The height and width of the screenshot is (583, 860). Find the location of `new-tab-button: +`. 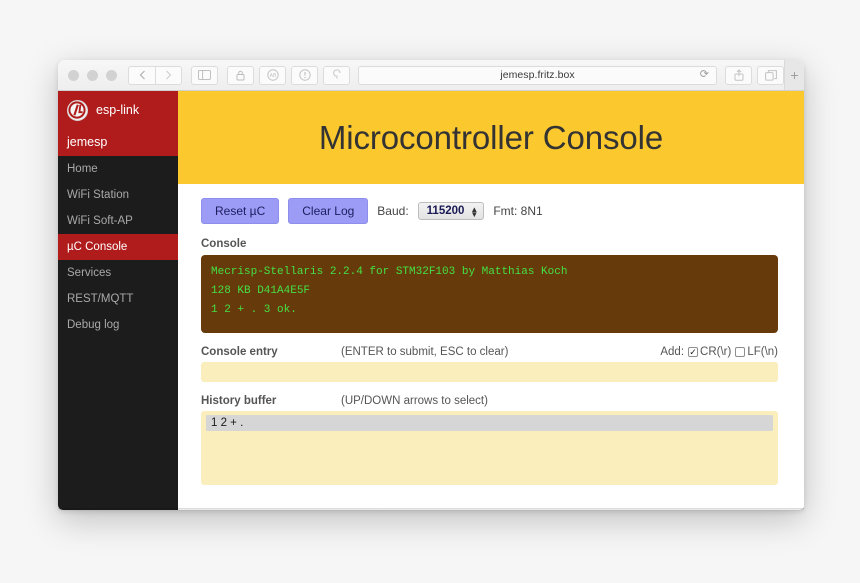

new-tab-button: + is located at coordinates (794, 75).